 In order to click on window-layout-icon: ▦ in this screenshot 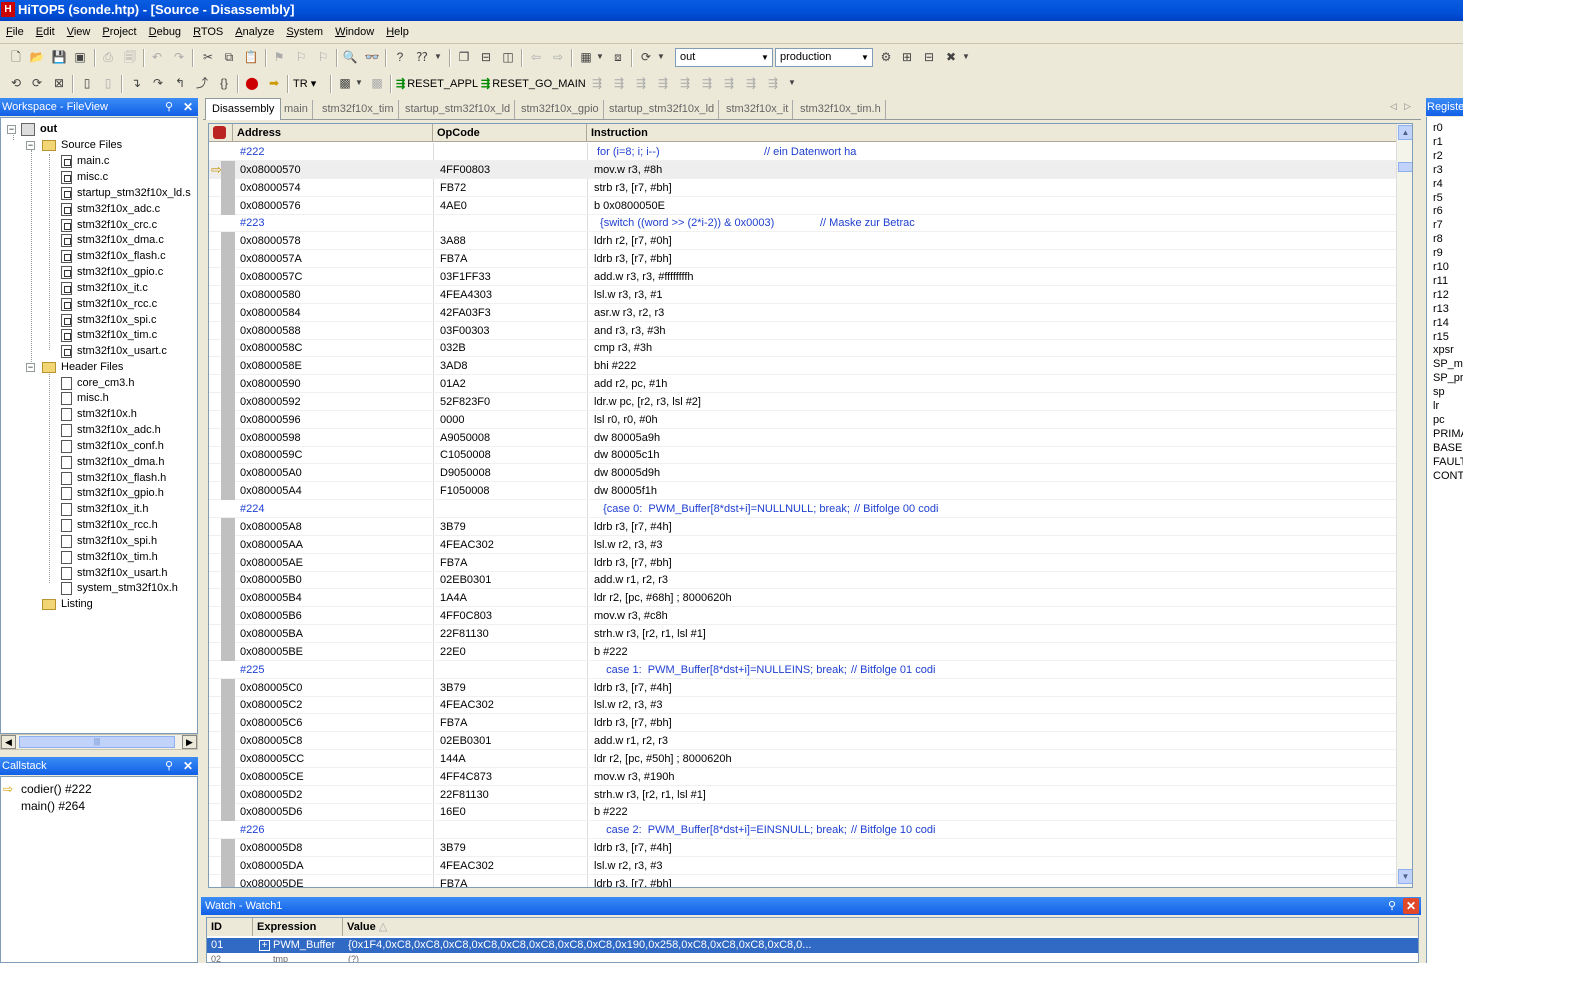, I will do `click(586, 57)`.